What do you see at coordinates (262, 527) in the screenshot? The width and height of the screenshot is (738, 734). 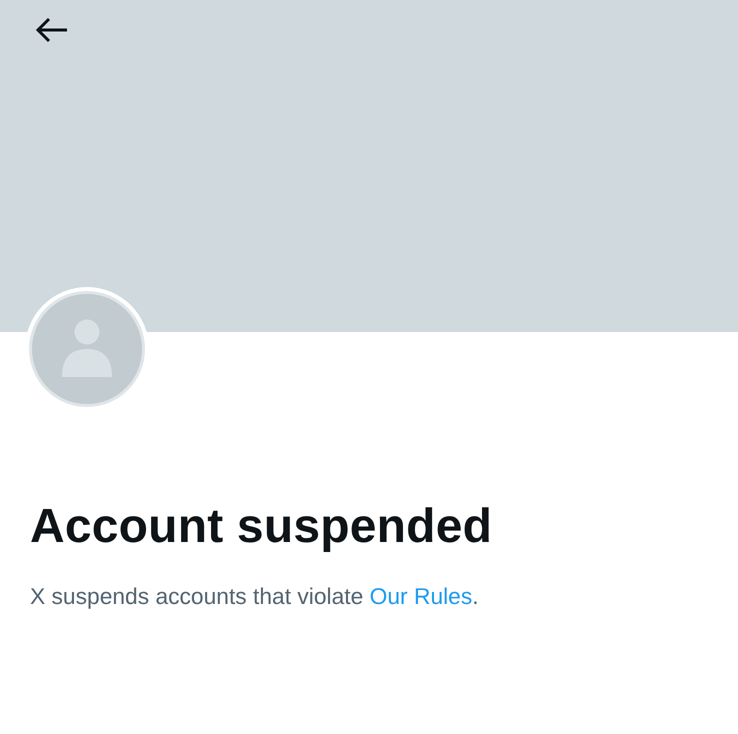 I see `account-suspended-title: Account suspended` at bounding box center [262, 527].